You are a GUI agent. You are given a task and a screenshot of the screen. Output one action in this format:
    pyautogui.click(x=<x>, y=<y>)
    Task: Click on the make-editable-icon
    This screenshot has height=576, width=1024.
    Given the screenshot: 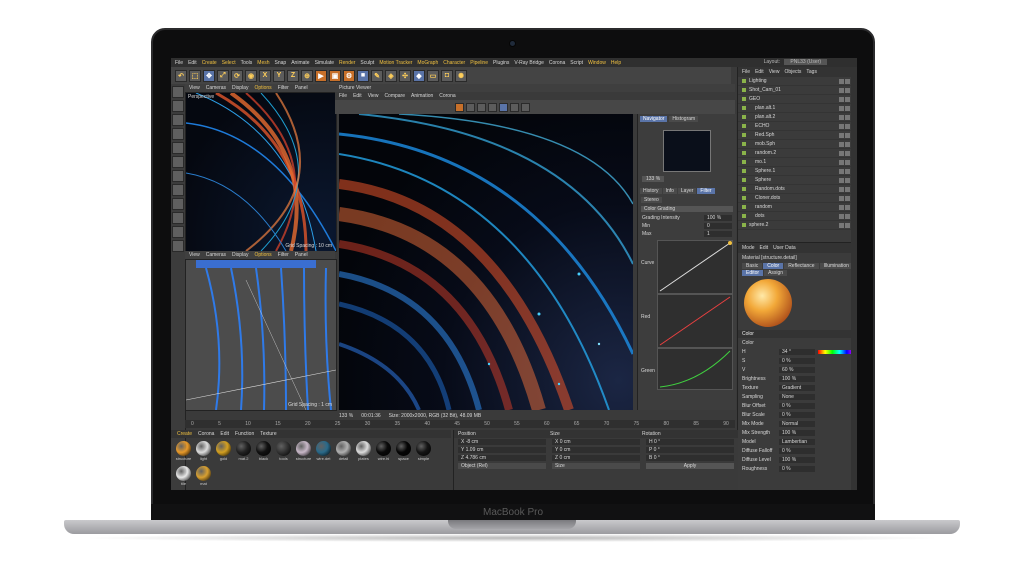 What is the action you would take?
    pyautogui.click(x=178, y=92)
    